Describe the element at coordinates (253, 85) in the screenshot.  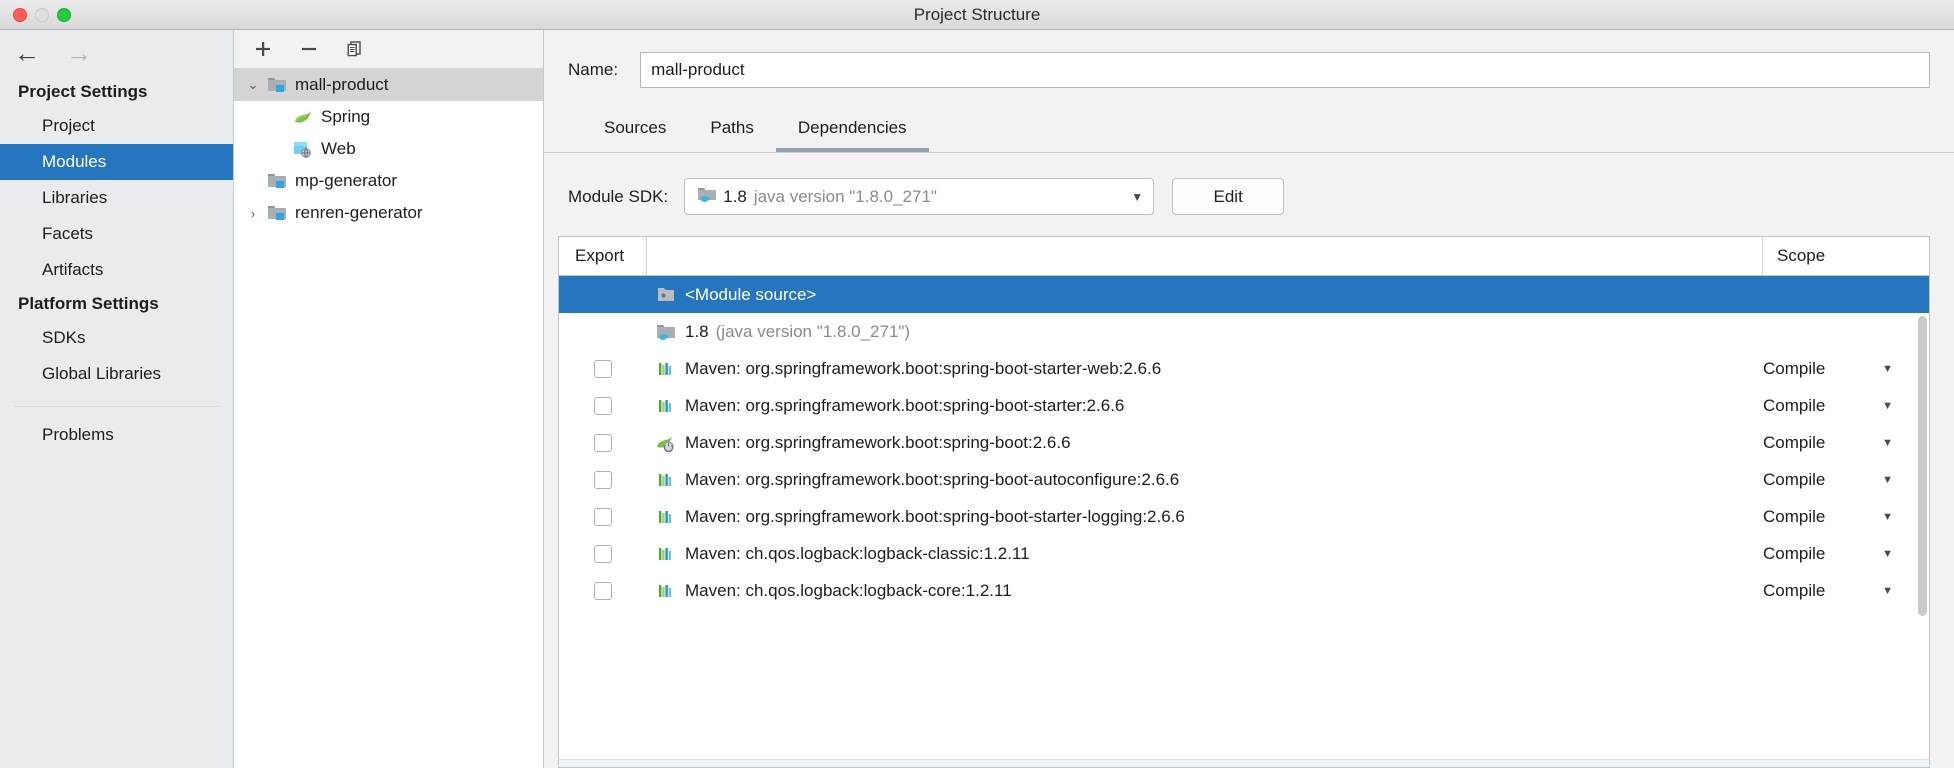
I see `chevron-down-icon: ⌄` at that location.